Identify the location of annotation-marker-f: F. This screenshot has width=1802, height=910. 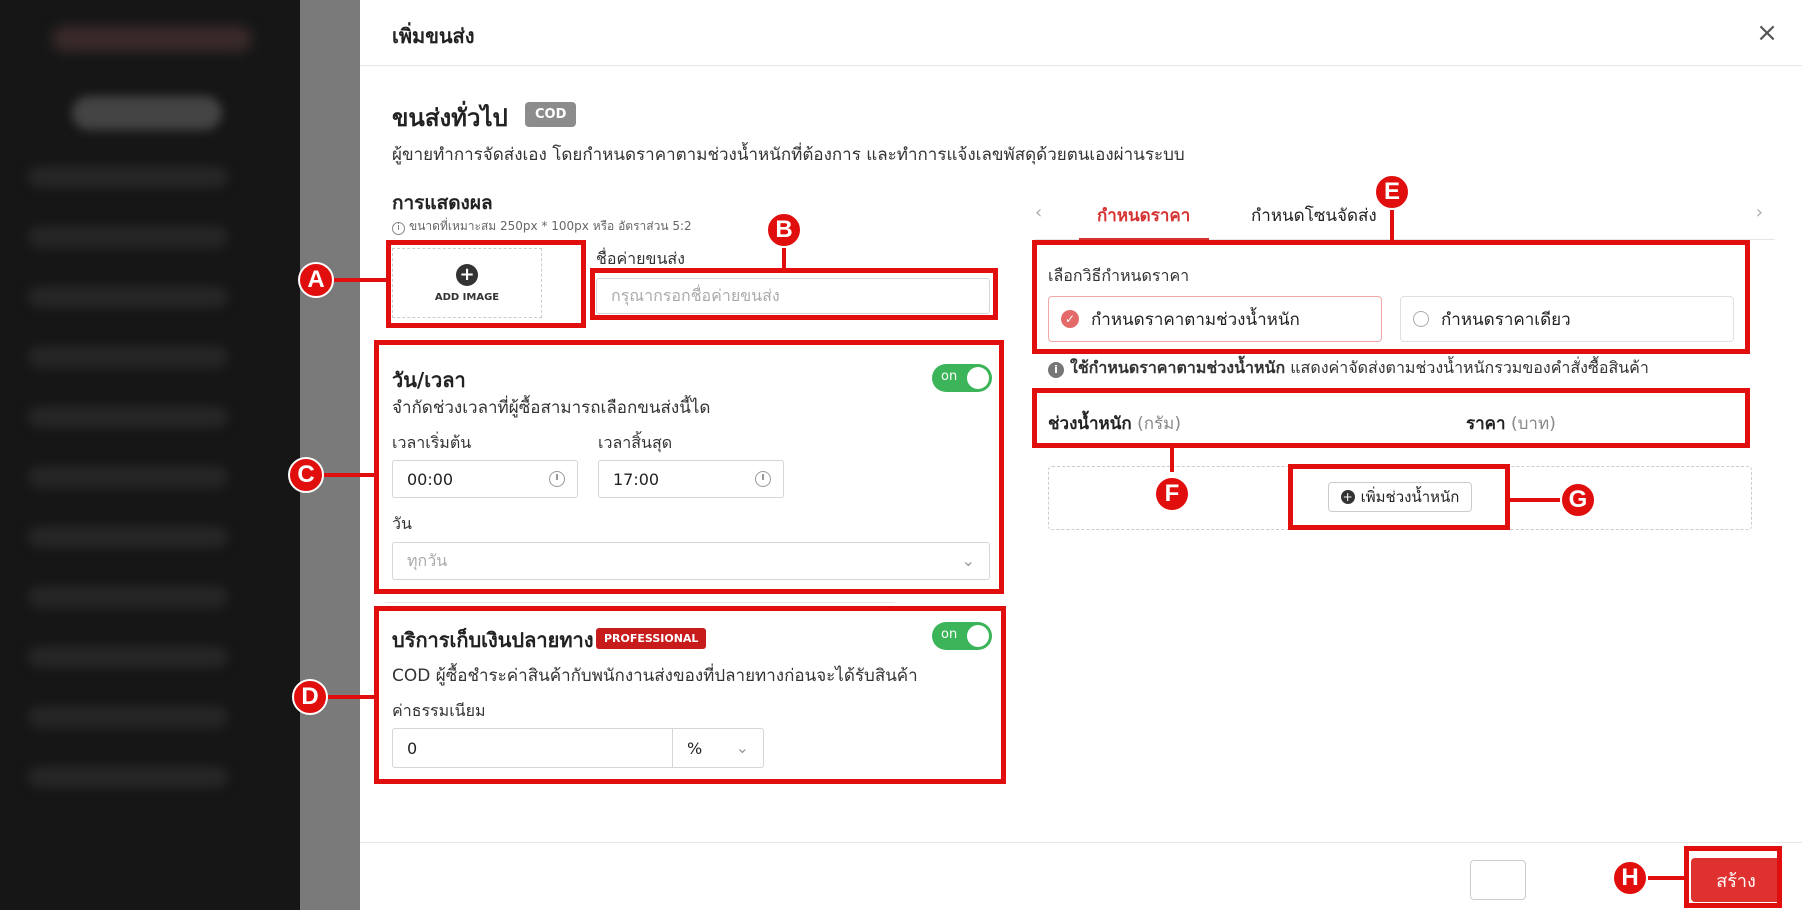
(1172, 494).